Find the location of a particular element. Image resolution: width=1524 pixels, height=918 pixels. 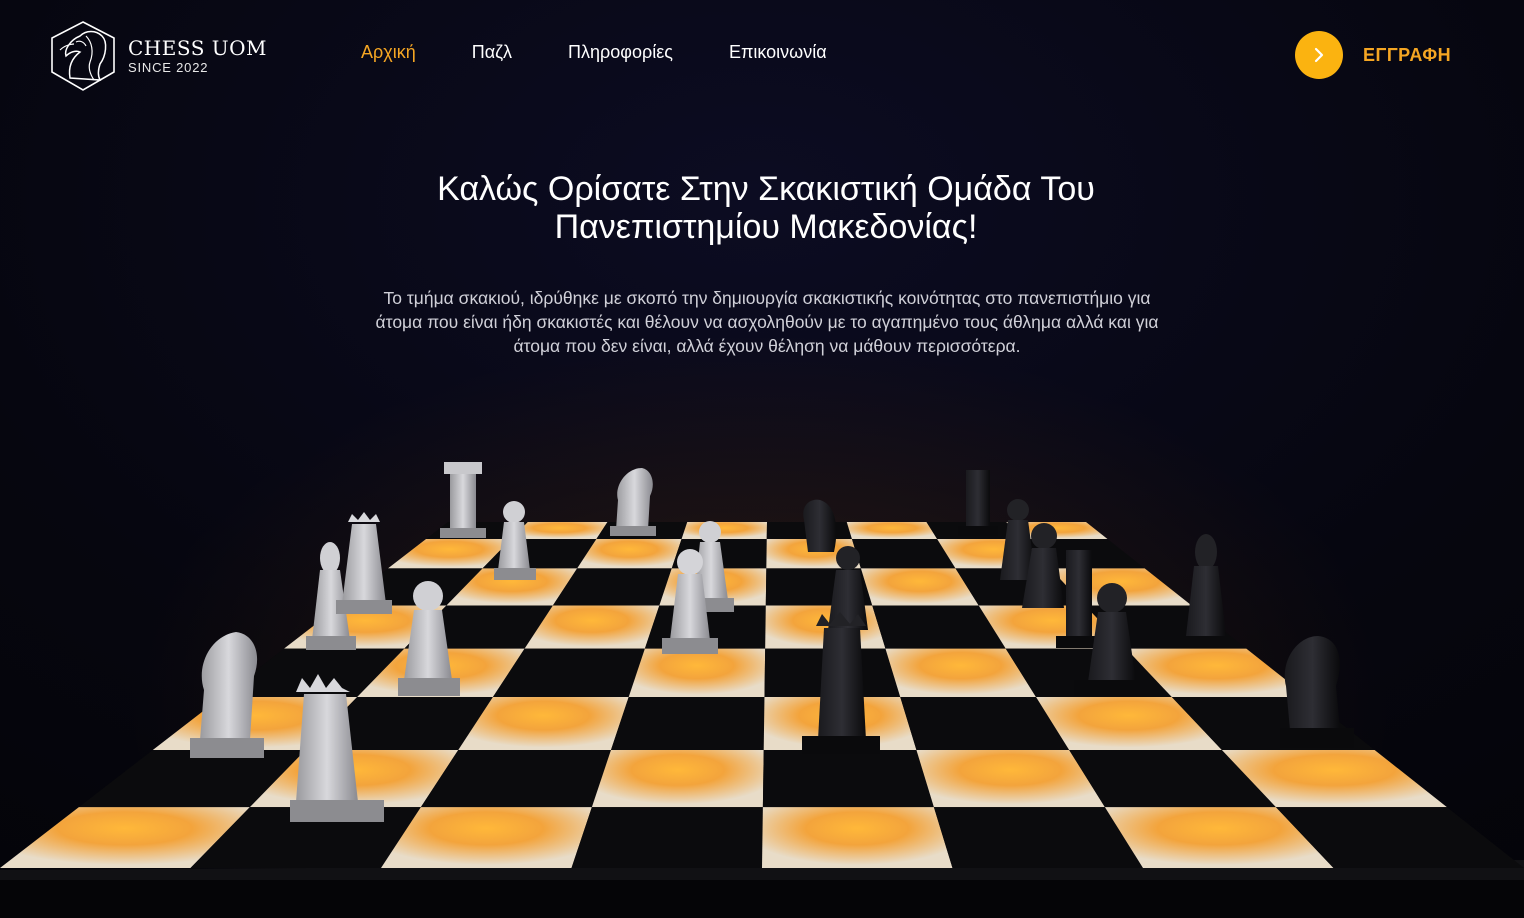

knight-logo-icon is located at coordinates (83, 56).